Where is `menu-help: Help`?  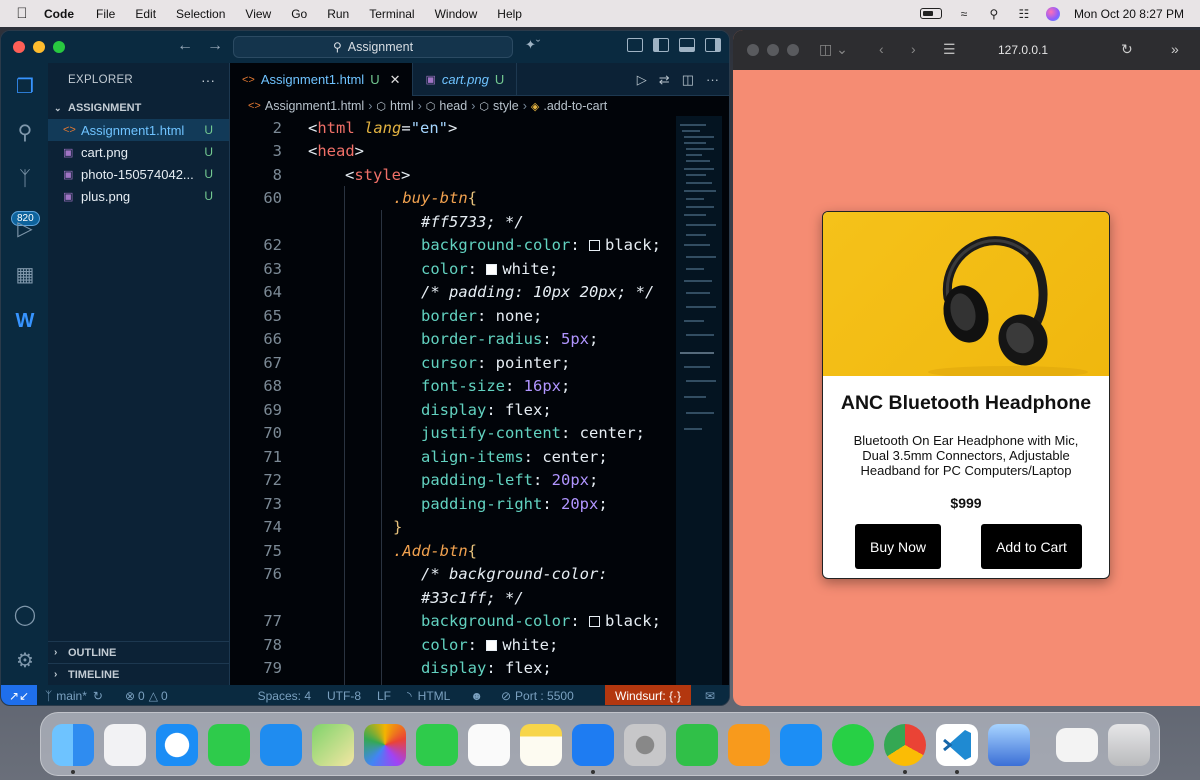
menu-help: Help is located at coordinates (509, 14).